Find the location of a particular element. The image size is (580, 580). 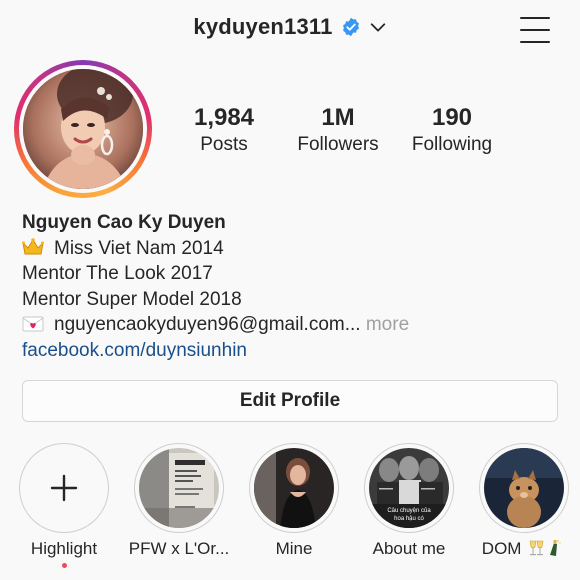

bio-line: Mentor The Look 2017 is located at coordinates (117, 273).